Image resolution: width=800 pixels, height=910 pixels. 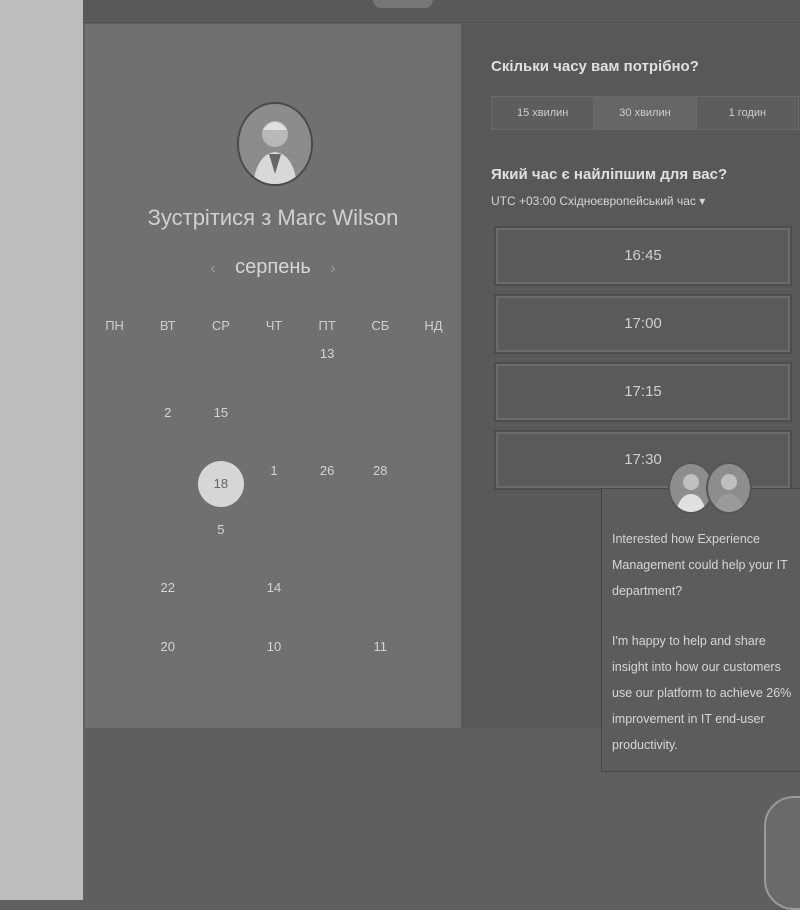 What do you see at coordinates (167, 424) in the screenshot?
I see `calendar-day: 2` at bounding box center [167, 424].